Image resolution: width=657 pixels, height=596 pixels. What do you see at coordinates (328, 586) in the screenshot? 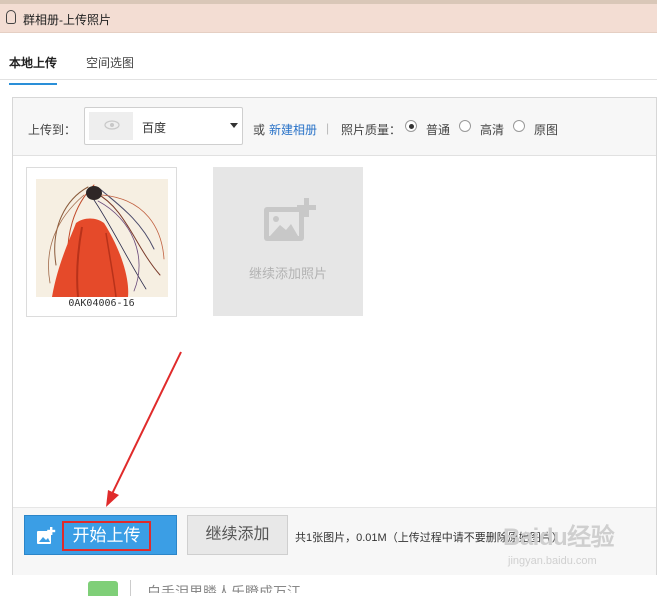
I see `page-below-fragment: 白手泪里膦人乐瞪成万江` at bounding box center [328, 586].